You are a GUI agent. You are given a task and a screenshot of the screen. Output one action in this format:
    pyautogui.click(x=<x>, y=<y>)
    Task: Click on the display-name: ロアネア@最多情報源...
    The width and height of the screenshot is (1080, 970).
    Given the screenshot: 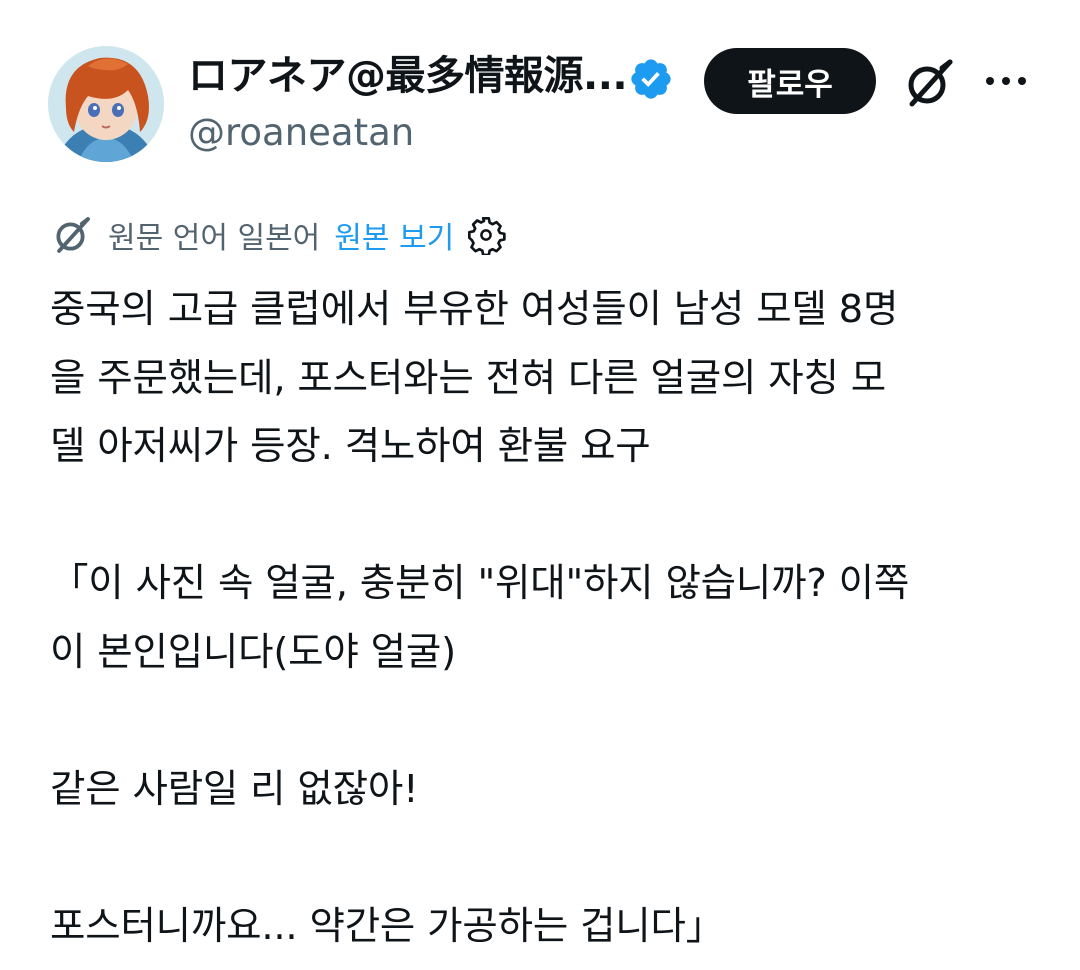 What is the action you would take?
    pyautogui.click(x=407, y=76)
    